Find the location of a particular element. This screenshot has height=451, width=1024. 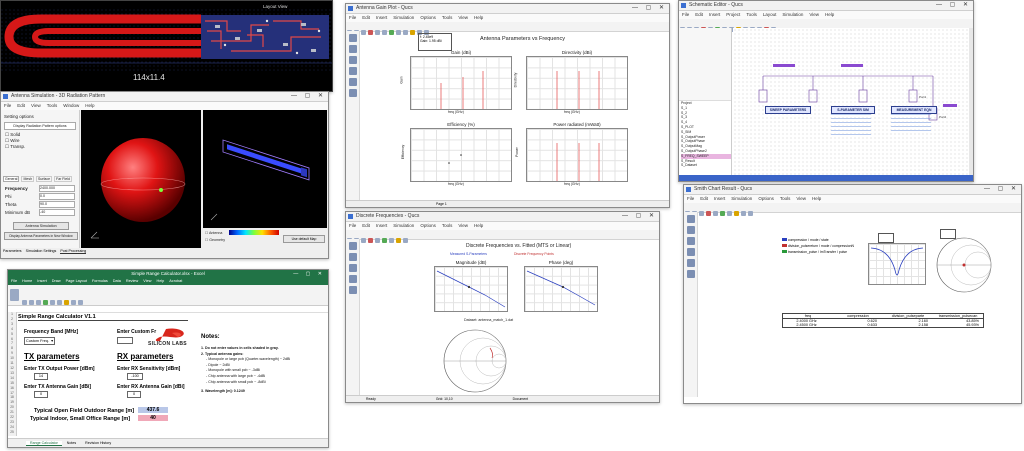

directivity-plot: Directivity (dBi) is located at coordinates (577, 80).